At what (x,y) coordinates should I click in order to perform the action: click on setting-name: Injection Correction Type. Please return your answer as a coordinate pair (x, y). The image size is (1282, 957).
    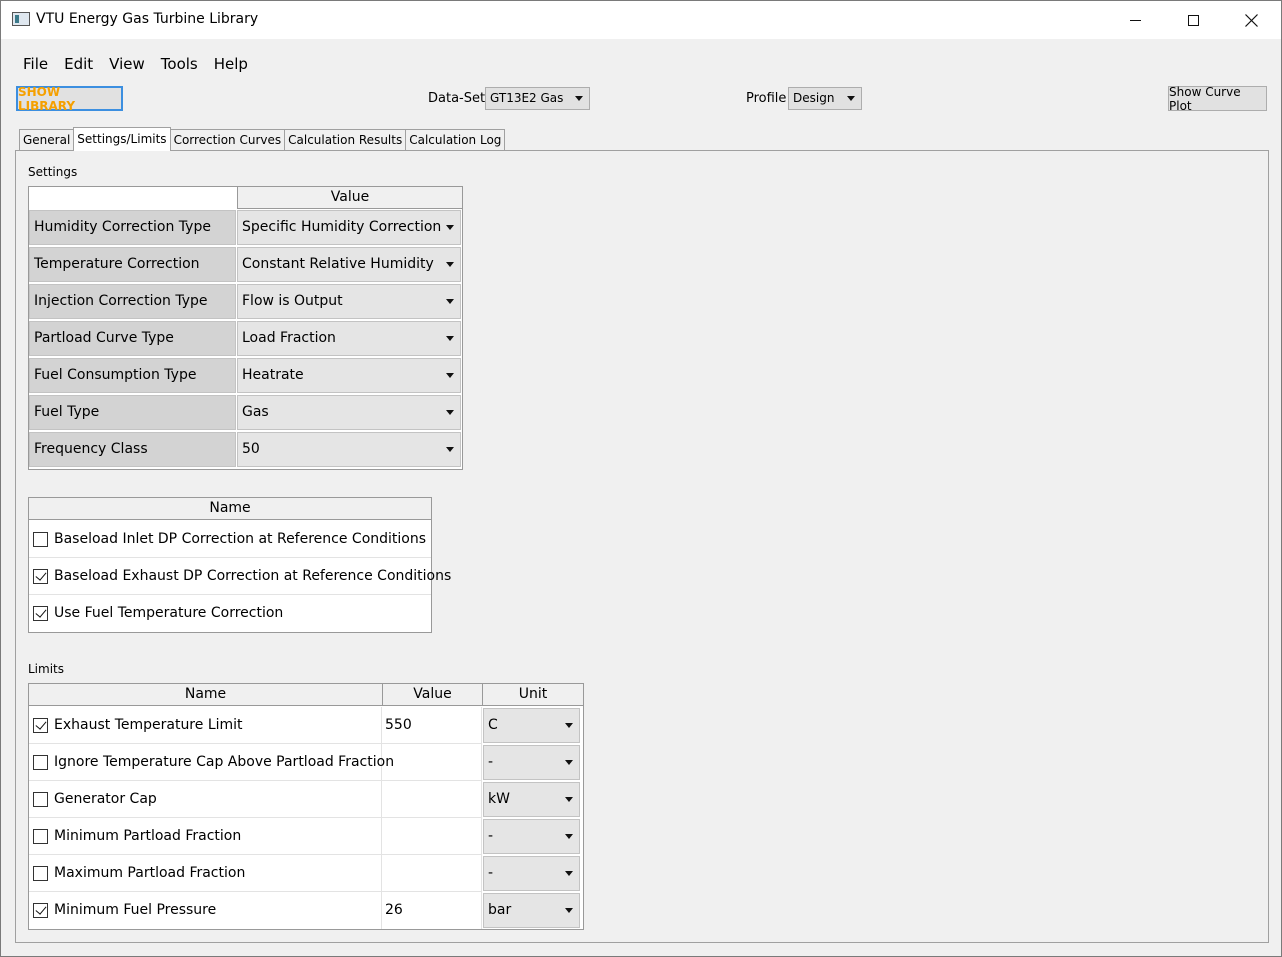
    Looking at the image, I should click on (132, 301).